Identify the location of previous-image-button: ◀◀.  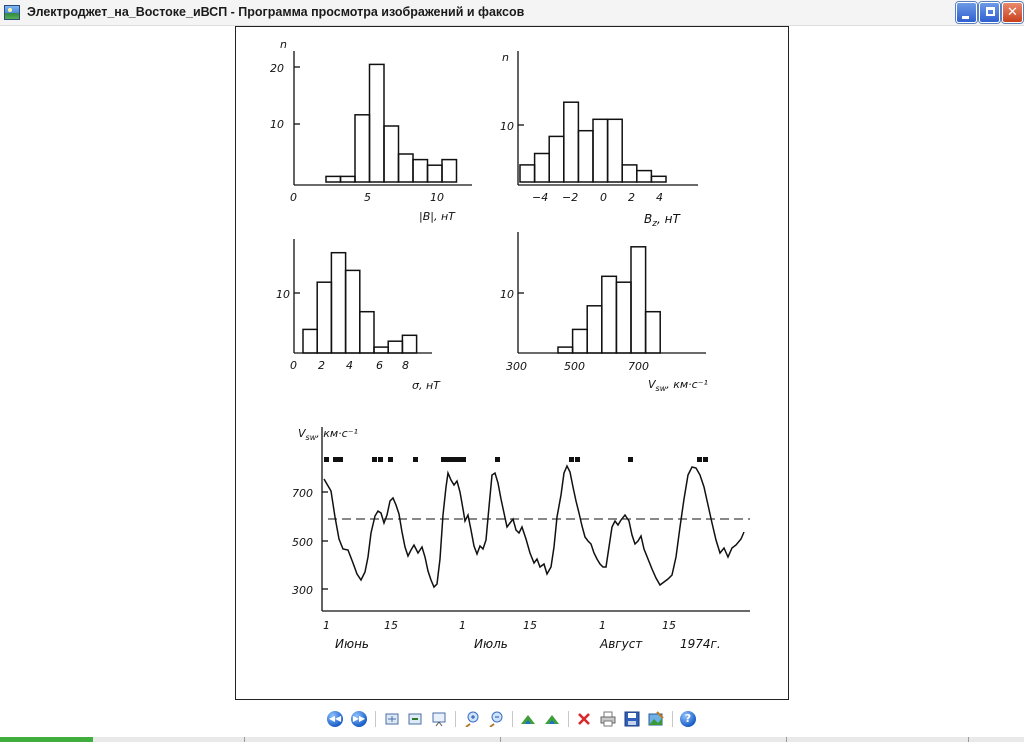
(335, 719).